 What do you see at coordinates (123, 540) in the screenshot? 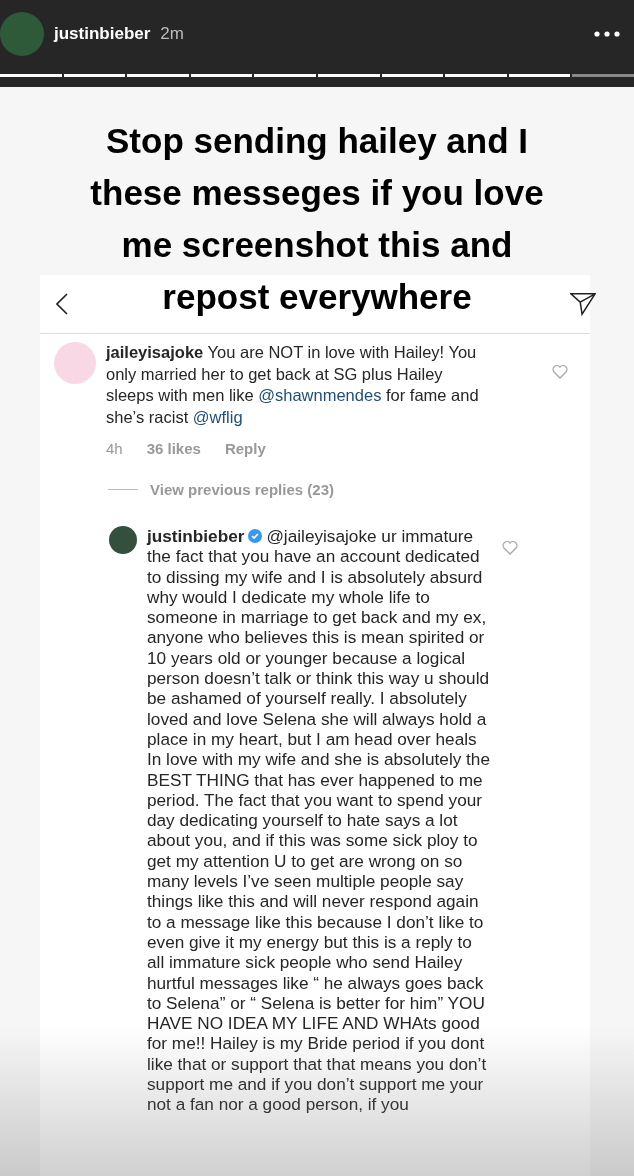
I see `reply-avatar` at bounding box center [123, 540].